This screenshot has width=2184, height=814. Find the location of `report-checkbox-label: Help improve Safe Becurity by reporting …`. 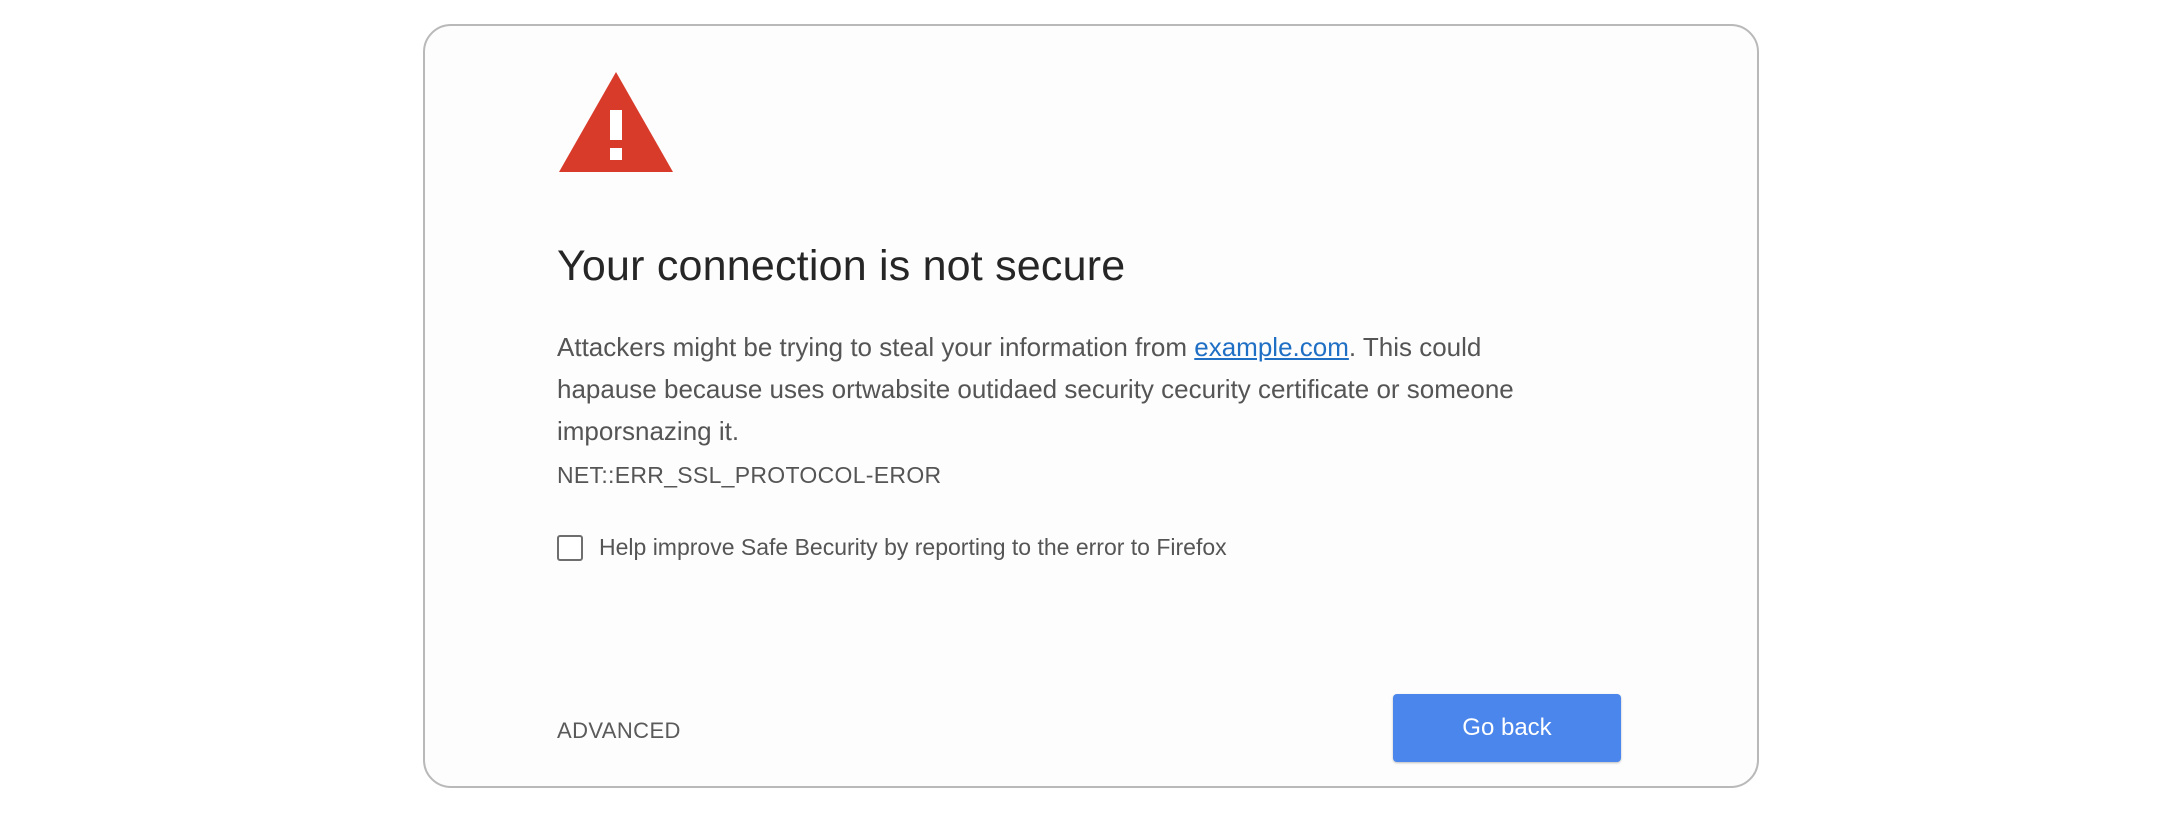

report-checkbox-label: Help improve Safe Becurity by reporting … is located at coordinates (913, 547).